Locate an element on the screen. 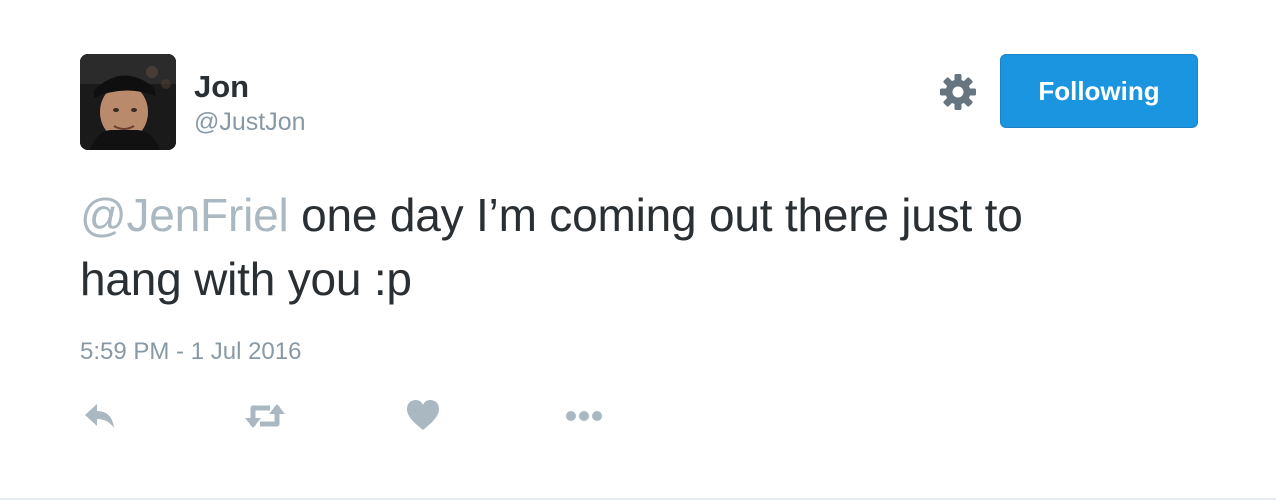 This screenshot has width=1276, height=500. mention-link: @JenFriel is located at coordinates (184, 215).